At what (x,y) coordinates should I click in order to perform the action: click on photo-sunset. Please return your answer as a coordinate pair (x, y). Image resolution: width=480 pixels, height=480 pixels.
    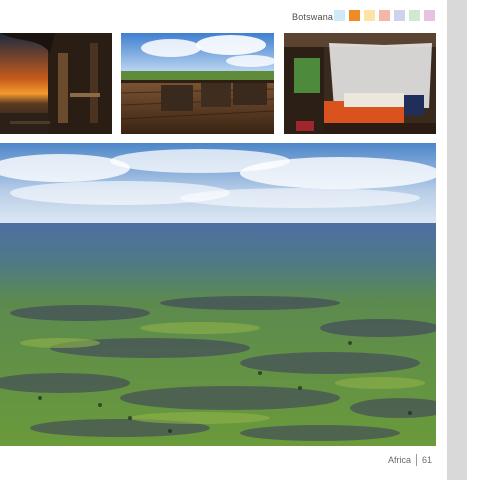
    Looking at the image, I should click on (56, 83).